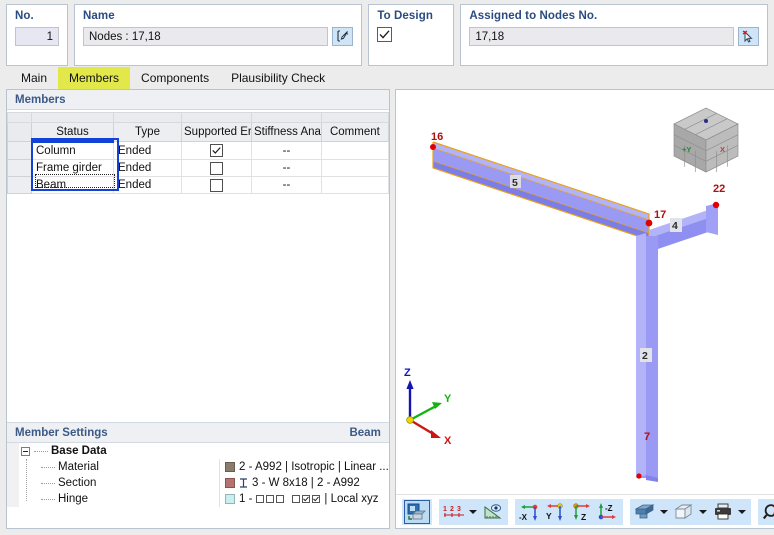  I want to click on checkmark-icon, so click(216, 150).